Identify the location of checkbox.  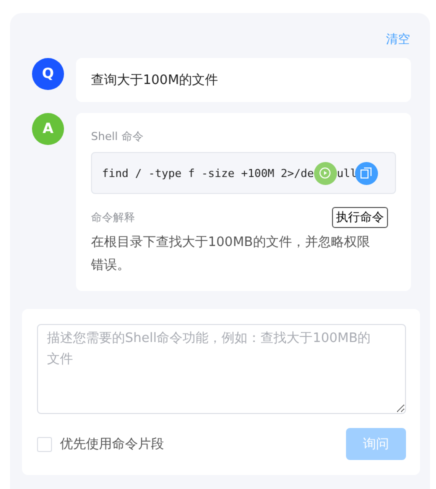
(44, 444).